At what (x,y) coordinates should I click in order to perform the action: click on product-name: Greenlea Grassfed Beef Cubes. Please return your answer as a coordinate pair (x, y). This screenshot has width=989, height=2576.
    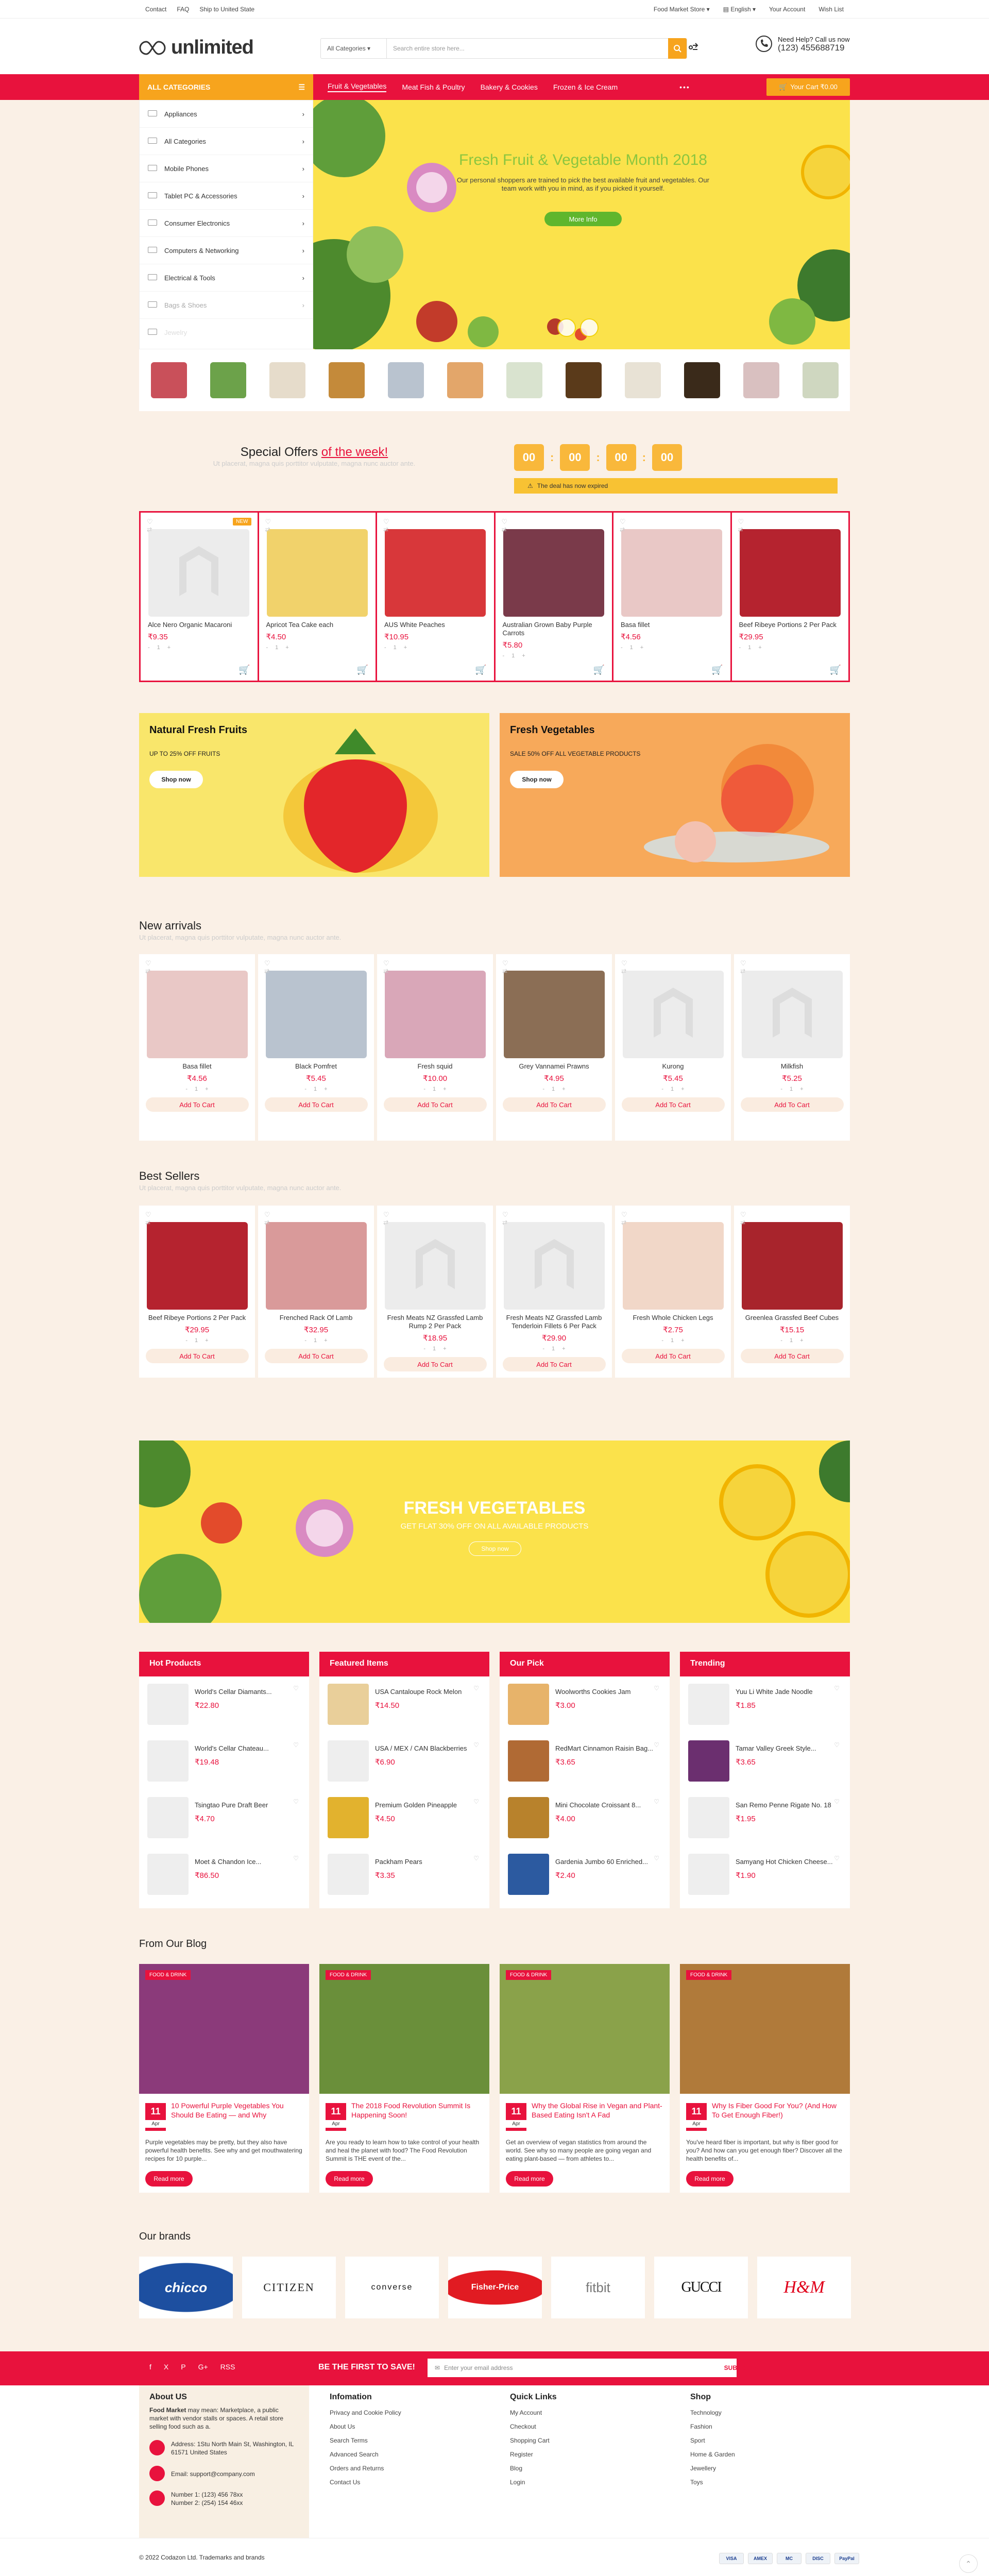
    Looking at the image, I should click on (792, 1318).